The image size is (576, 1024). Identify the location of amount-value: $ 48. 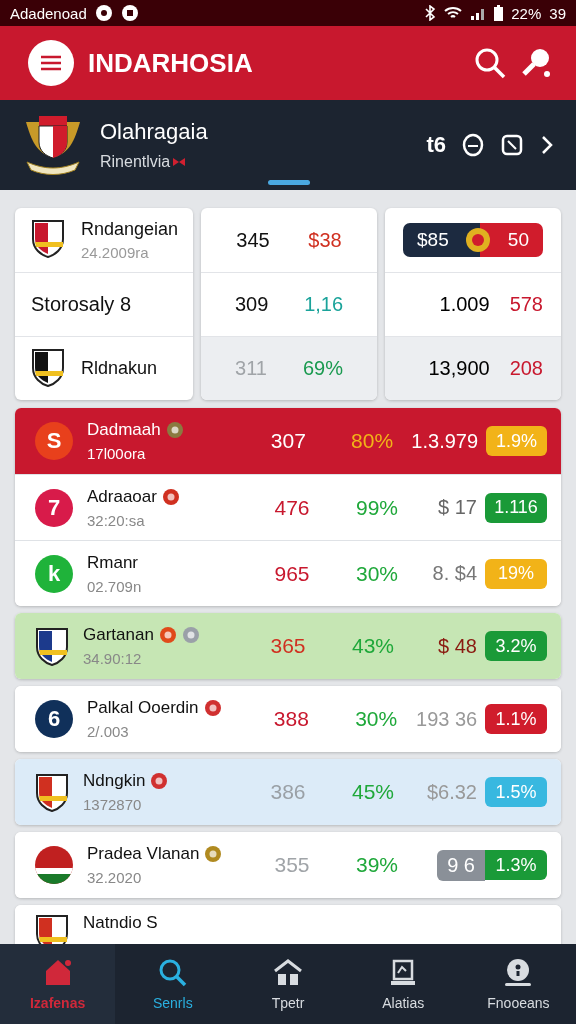
(457, 646).